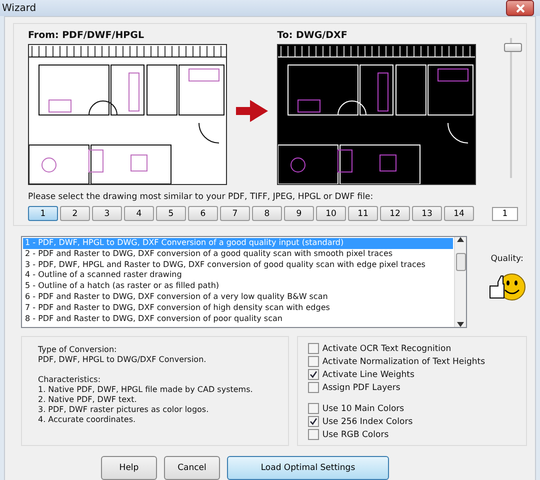 This screenshot has width=540, height=480. What do you see at coordinates (404, 361) in the screenshot?
I see `option-label: Activate Normalization of Text Heights` at bounding box center [404, 361].